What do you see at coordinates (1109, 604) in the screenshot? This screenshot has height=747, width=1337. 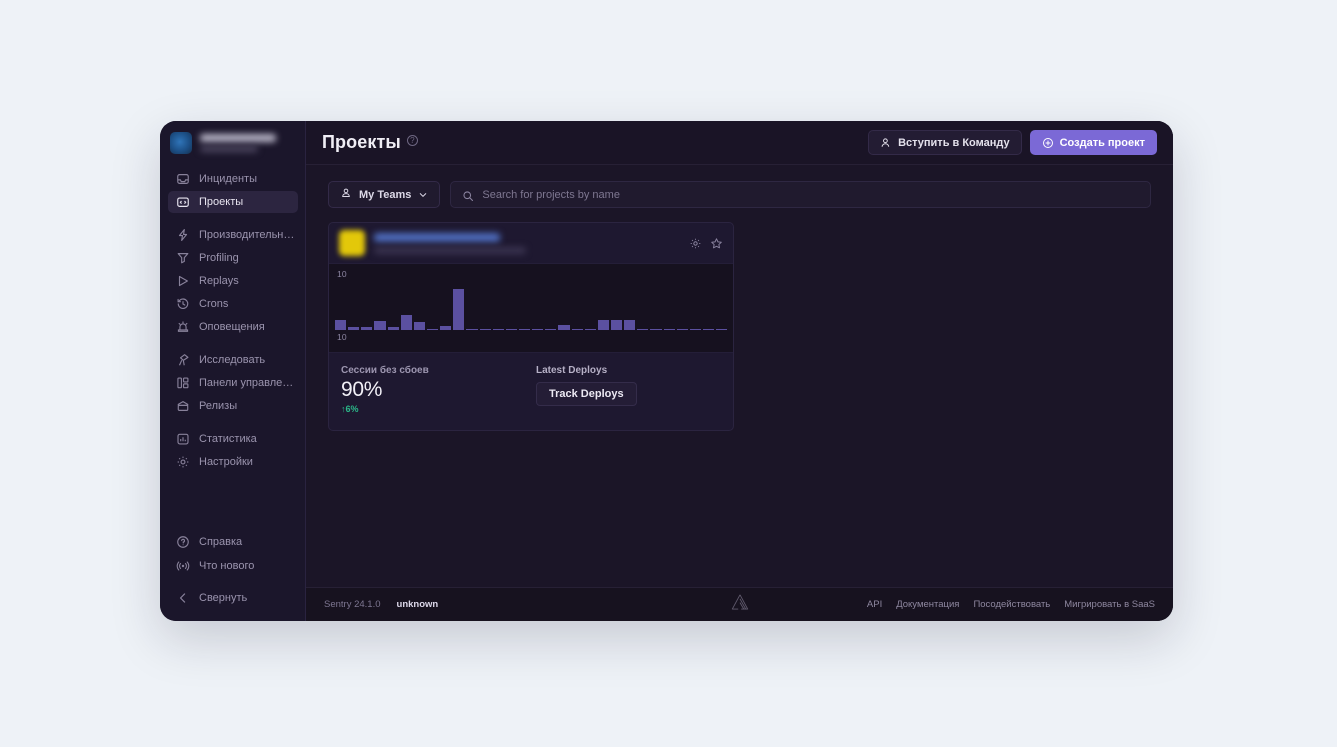 I see `footer-link: Мигрировать в SaaS` at bounding box center [1109, 604].